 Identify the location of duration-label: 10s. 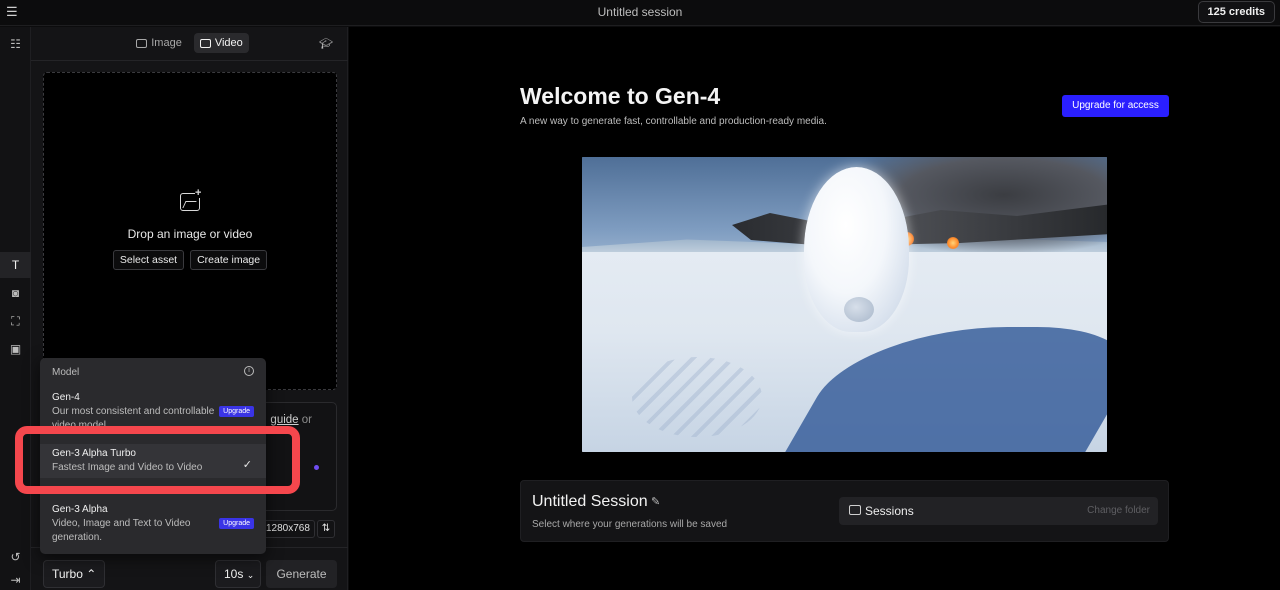
(234, 574).